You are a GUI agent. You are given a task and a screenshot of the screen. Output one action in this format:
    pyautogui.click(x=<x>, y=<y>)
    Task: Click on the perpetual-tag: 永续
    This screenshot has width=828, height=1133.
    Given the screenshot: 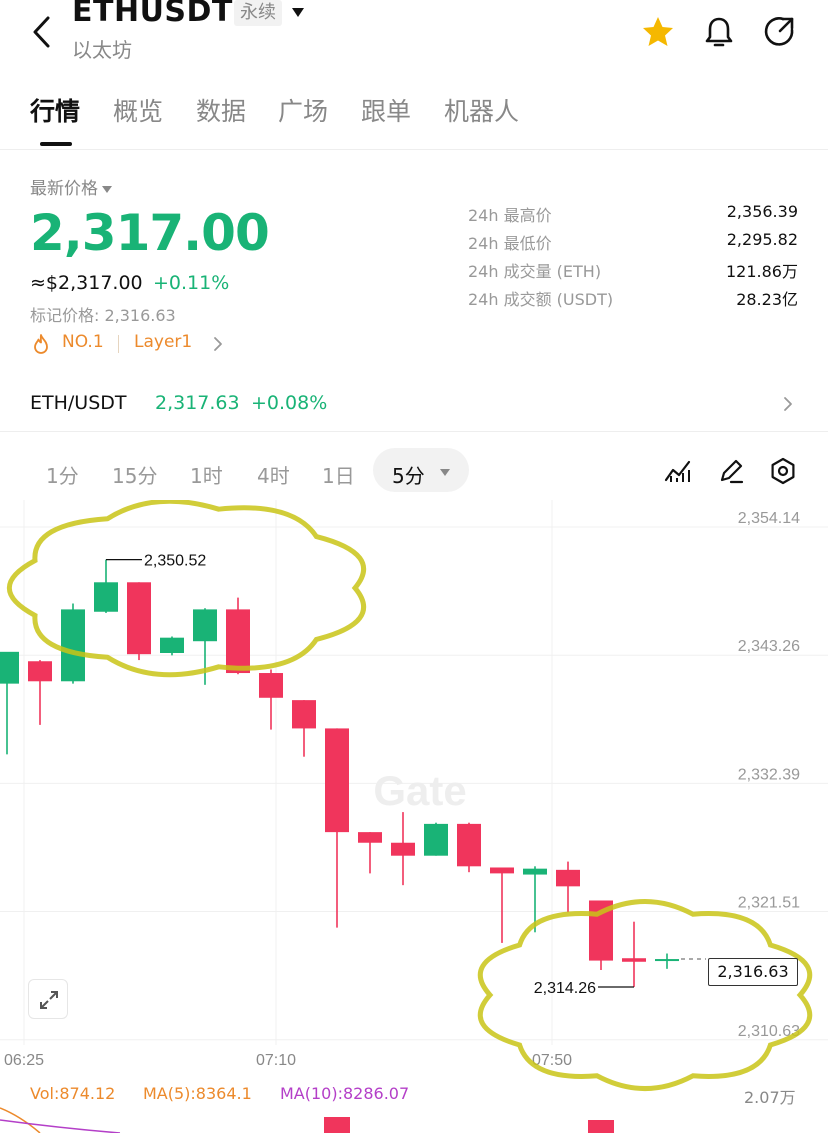 What is the action you would take?
    pyautogui.click(x=258, y=13)
    